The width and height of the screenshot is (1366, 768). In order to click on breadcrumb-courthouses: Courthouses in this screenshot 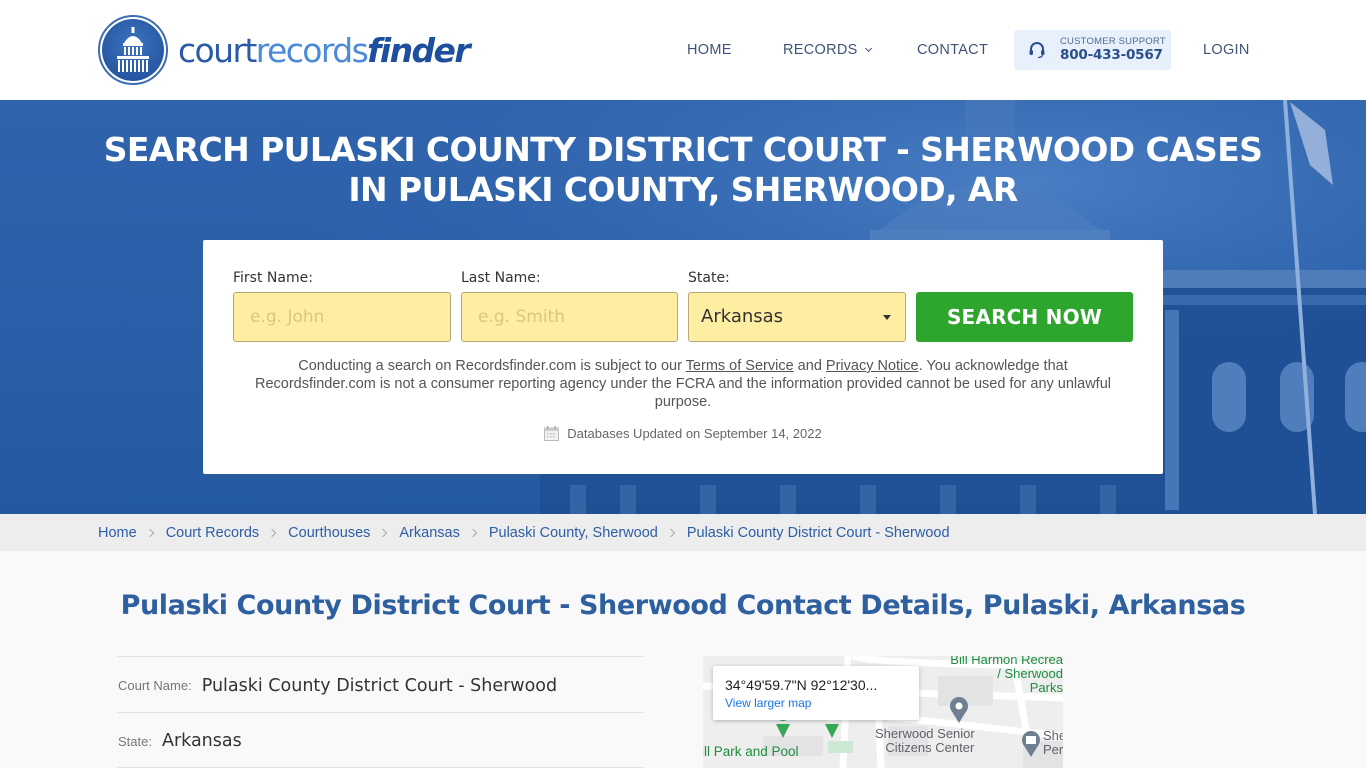, I will do `click(329, 533)`.